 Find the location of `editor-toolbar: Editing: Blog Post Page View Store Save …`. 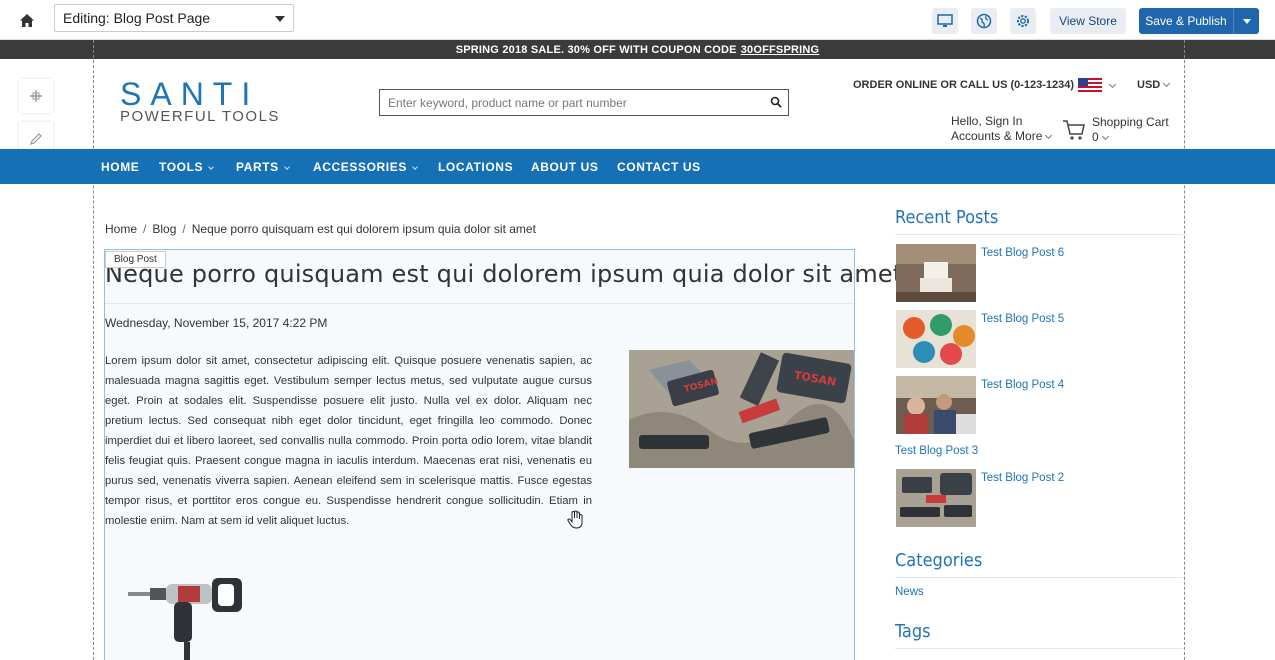

editor-toolbar: Editing: Blog Post Page View Store Save … is located at coordinates (637, 20).